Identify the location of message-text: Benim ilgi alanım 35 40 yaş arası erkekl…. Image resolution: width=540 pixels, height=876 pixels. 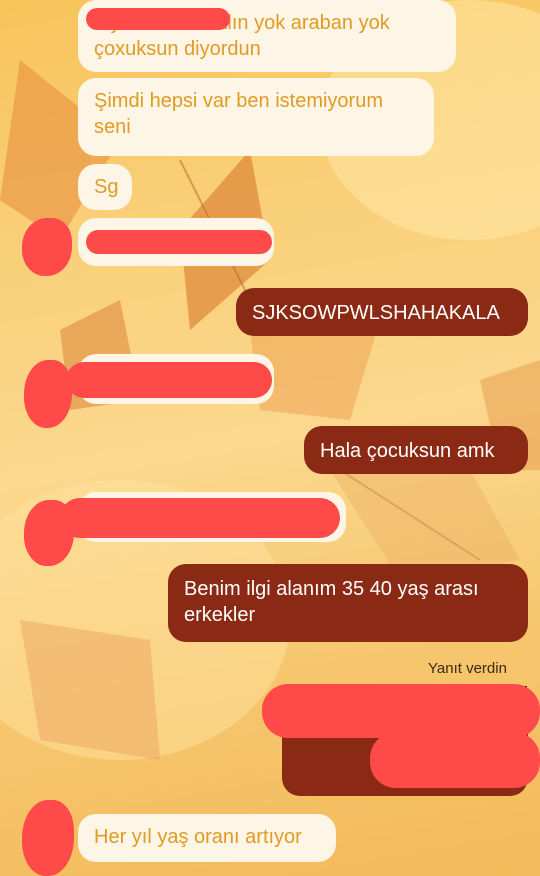
(331, 602).